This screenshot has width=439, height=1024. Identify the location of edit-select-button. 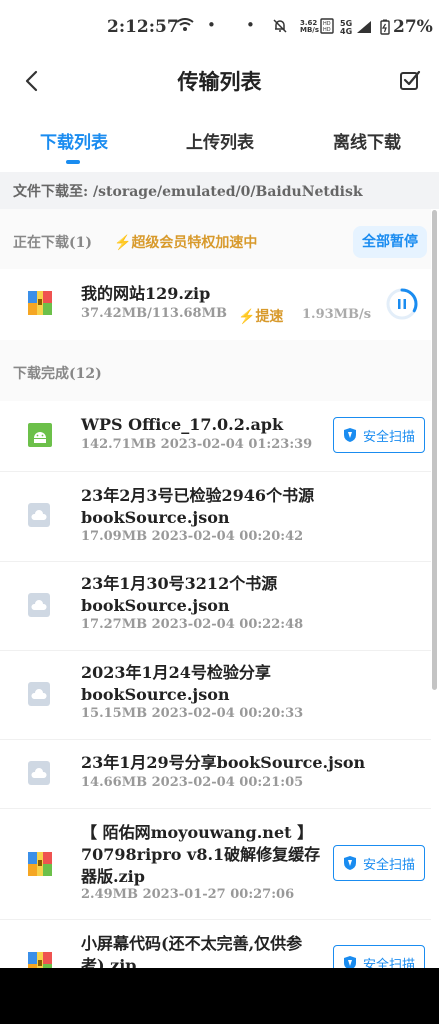
(410, 81).